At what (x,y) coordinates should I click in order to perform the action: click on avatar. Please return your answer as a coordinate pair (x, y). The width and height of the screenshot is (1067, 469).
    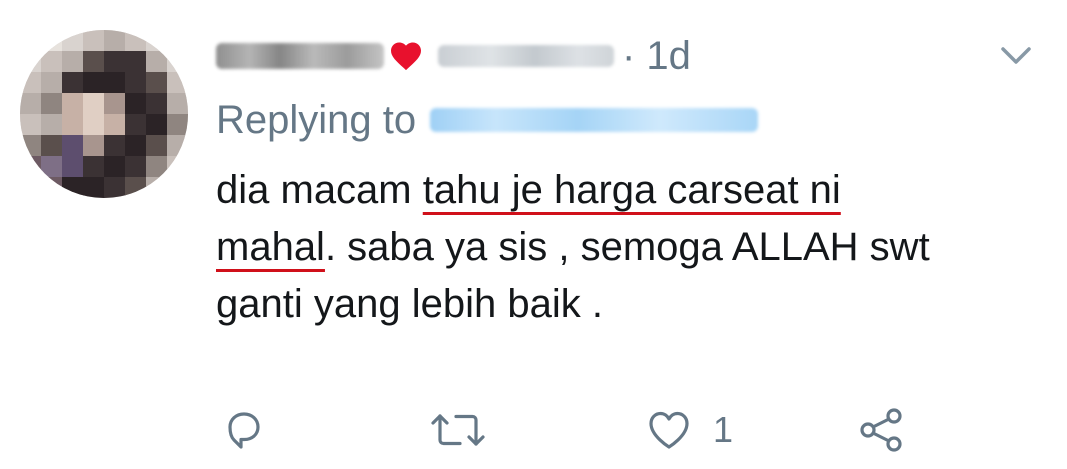
    Looking at the image, I should click on (104, 114).